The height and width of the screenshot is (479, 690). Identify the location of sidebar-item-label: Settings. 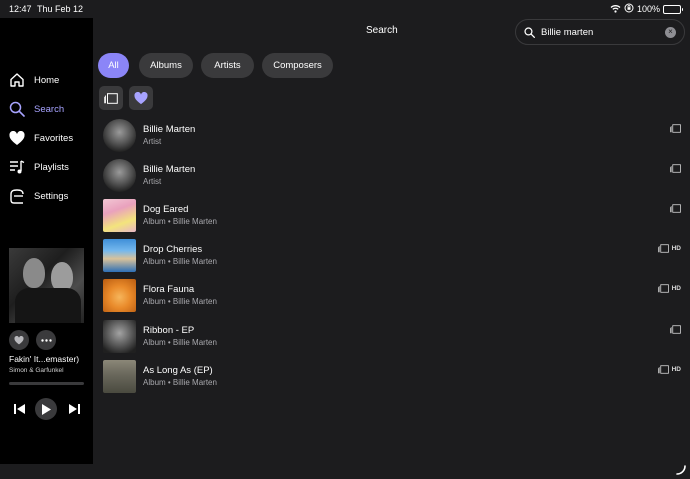
(51, 196).